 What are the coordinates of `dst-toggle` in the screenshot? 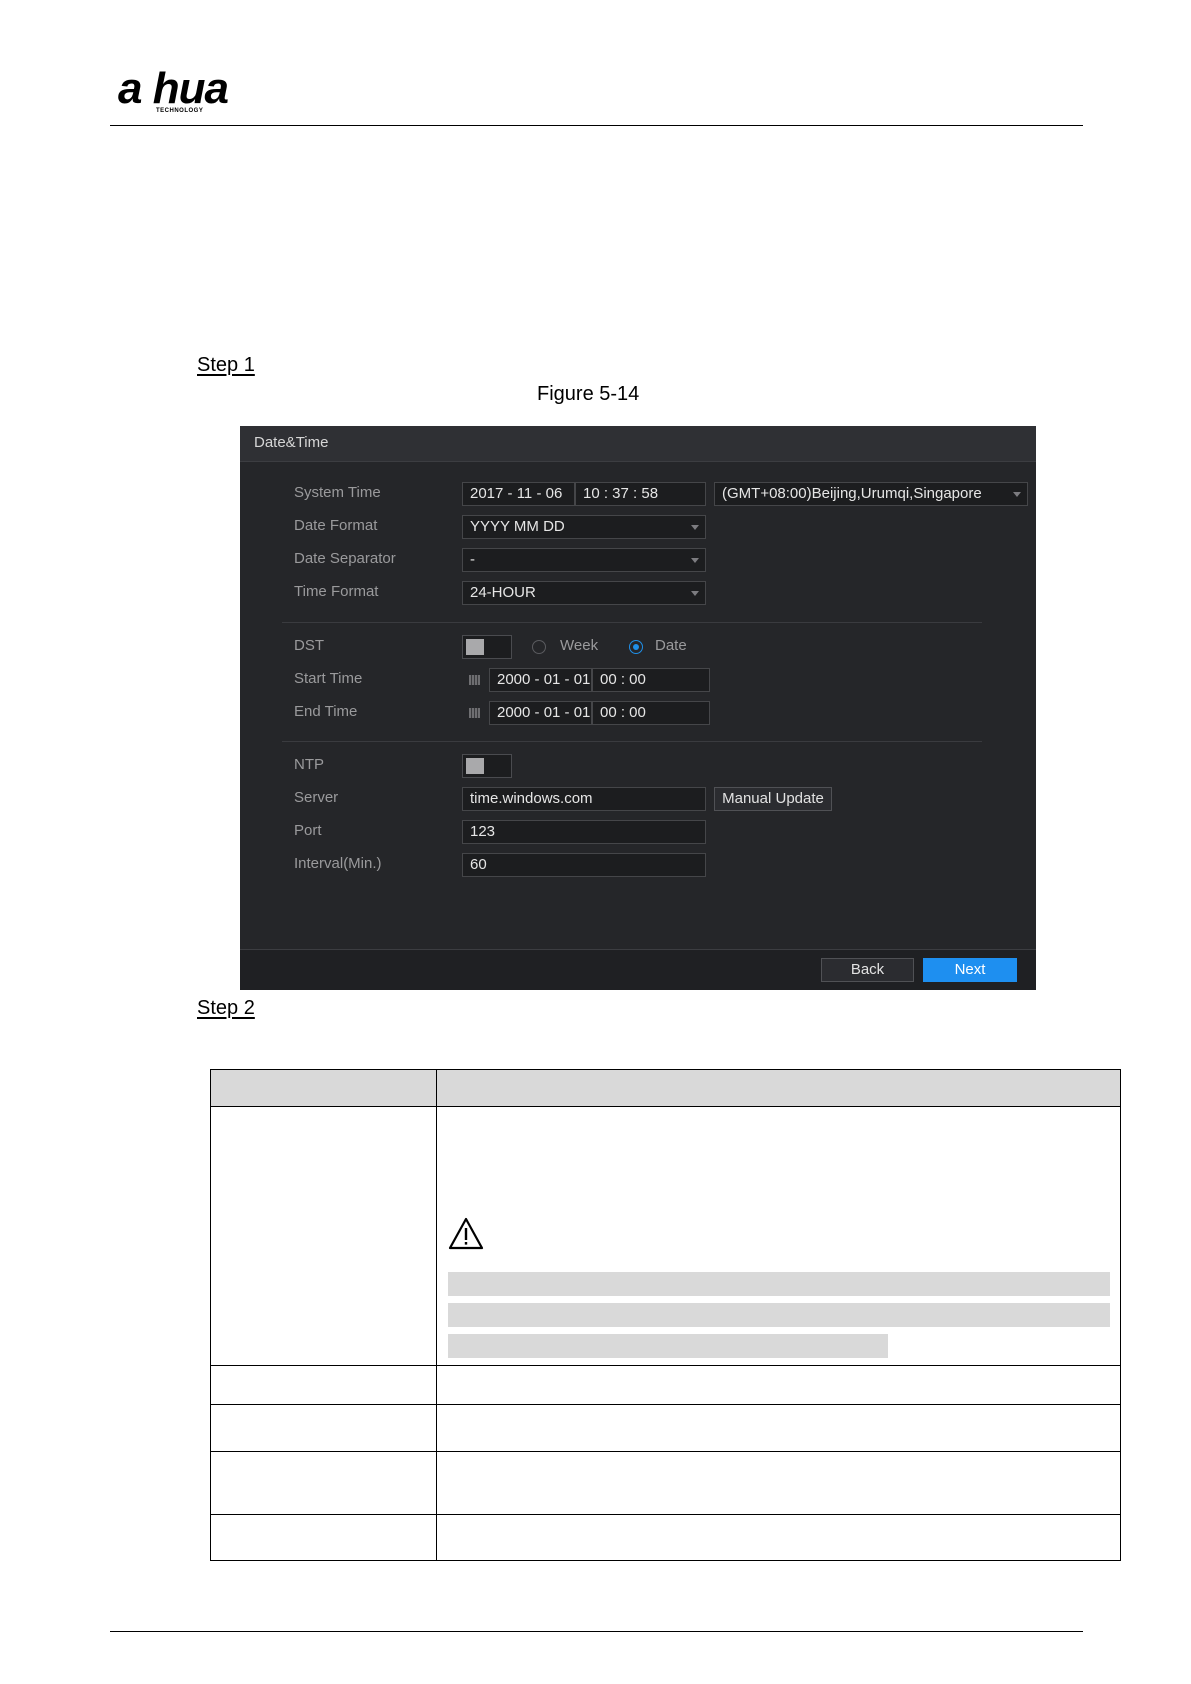 It's located at (487, 647).